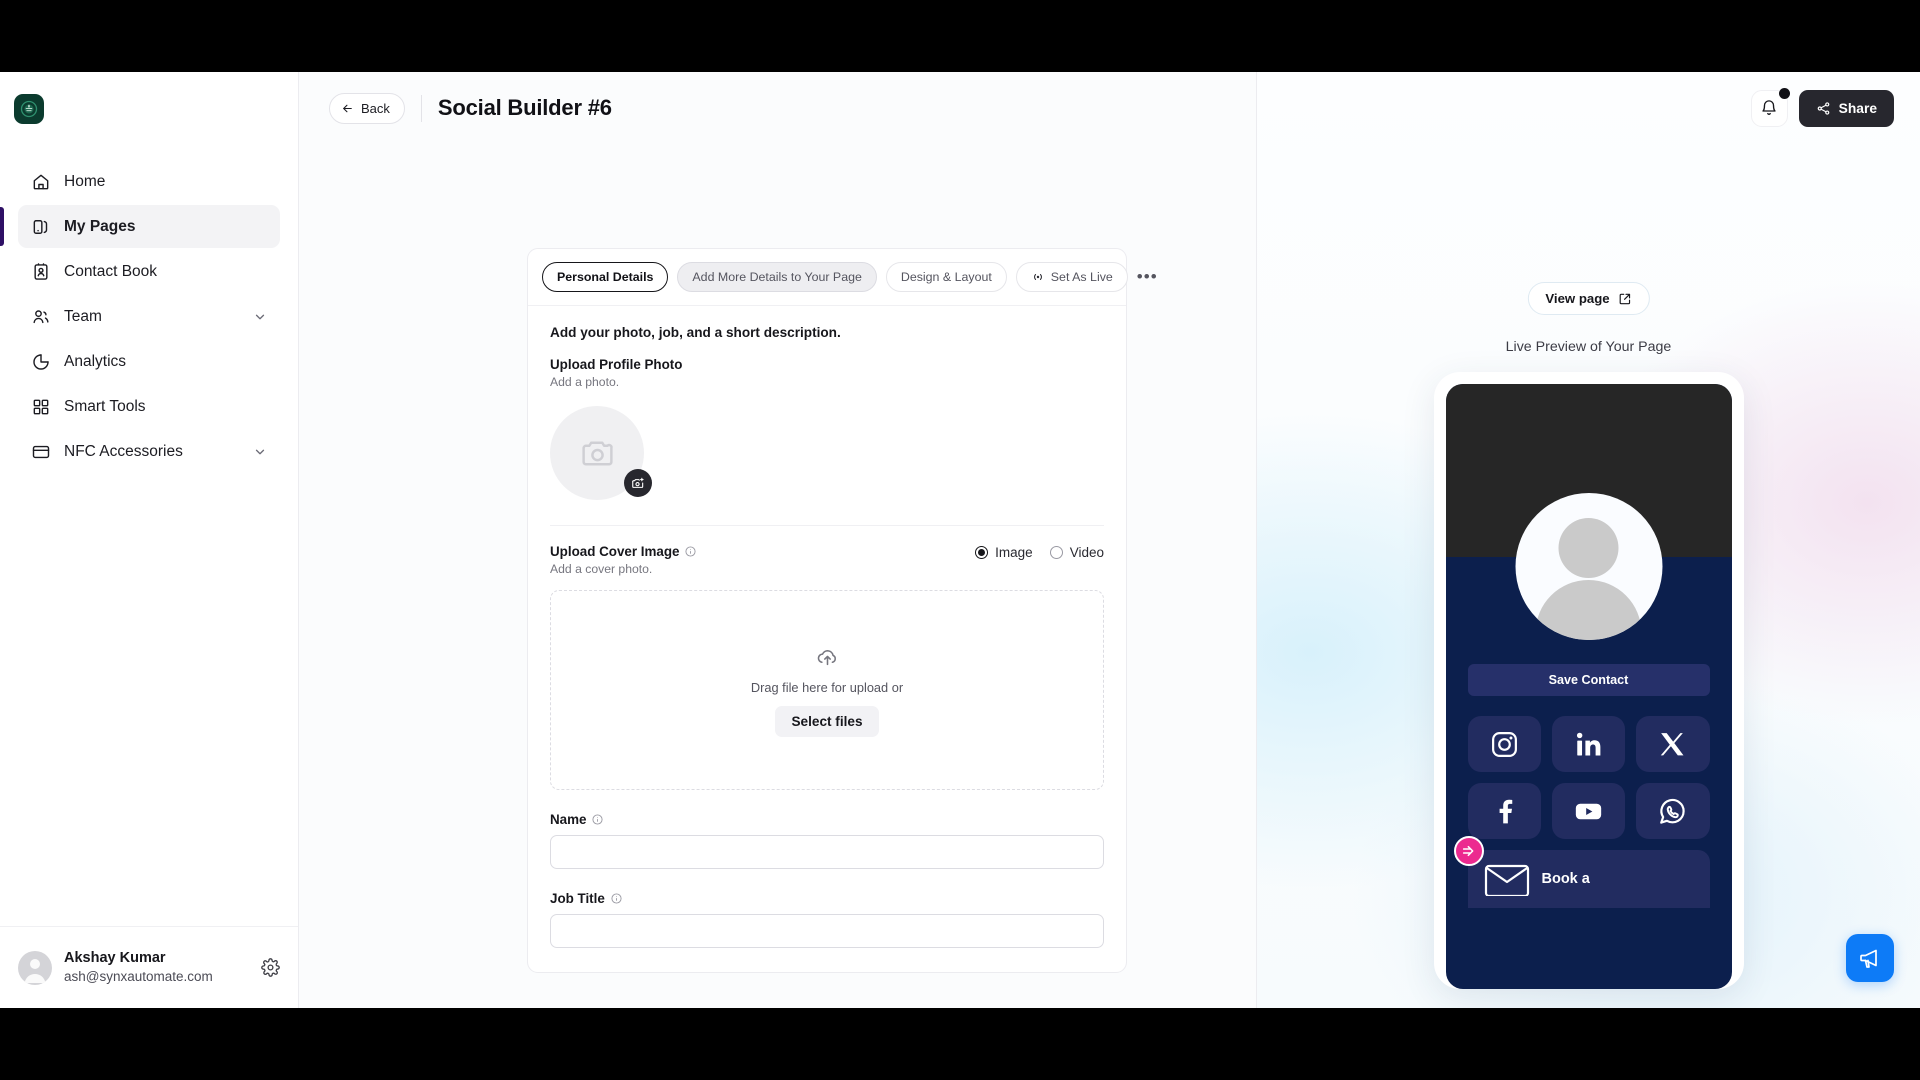 The image size is (1920, 1080). Describe the element at coordinates (123, 451) in the screenshot. I see `sidebar-item-label: NFC Accessories` at that location.